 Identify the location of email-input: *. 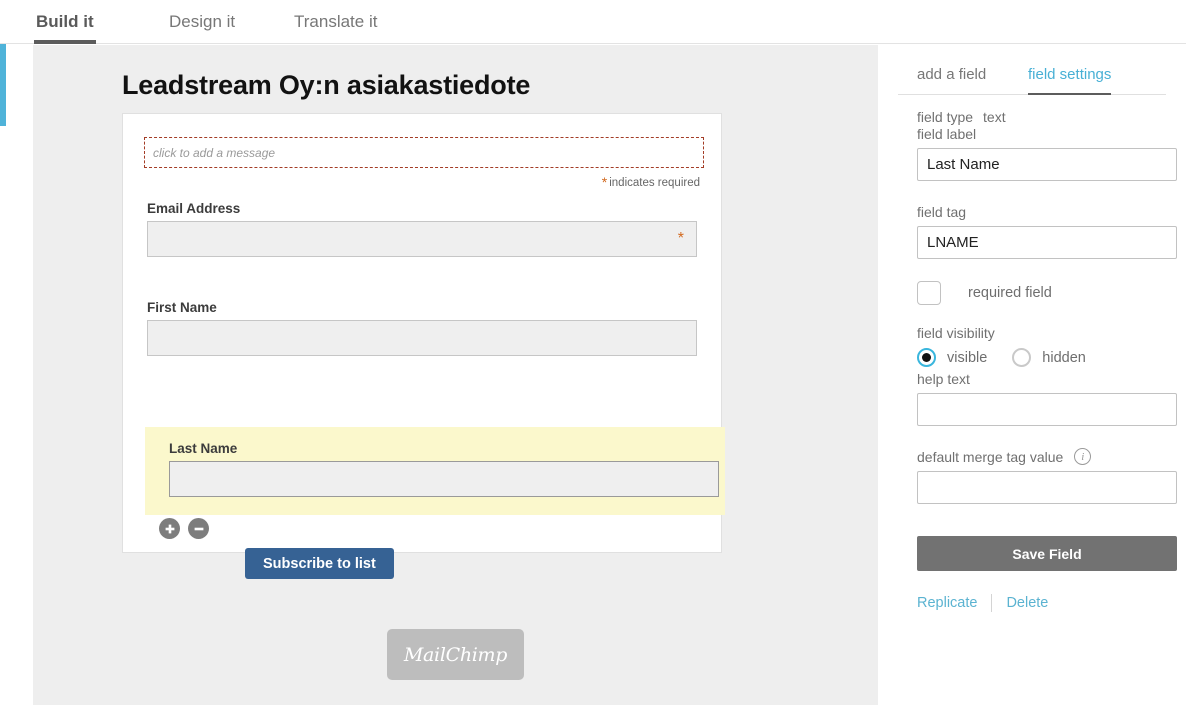
(422, 239).